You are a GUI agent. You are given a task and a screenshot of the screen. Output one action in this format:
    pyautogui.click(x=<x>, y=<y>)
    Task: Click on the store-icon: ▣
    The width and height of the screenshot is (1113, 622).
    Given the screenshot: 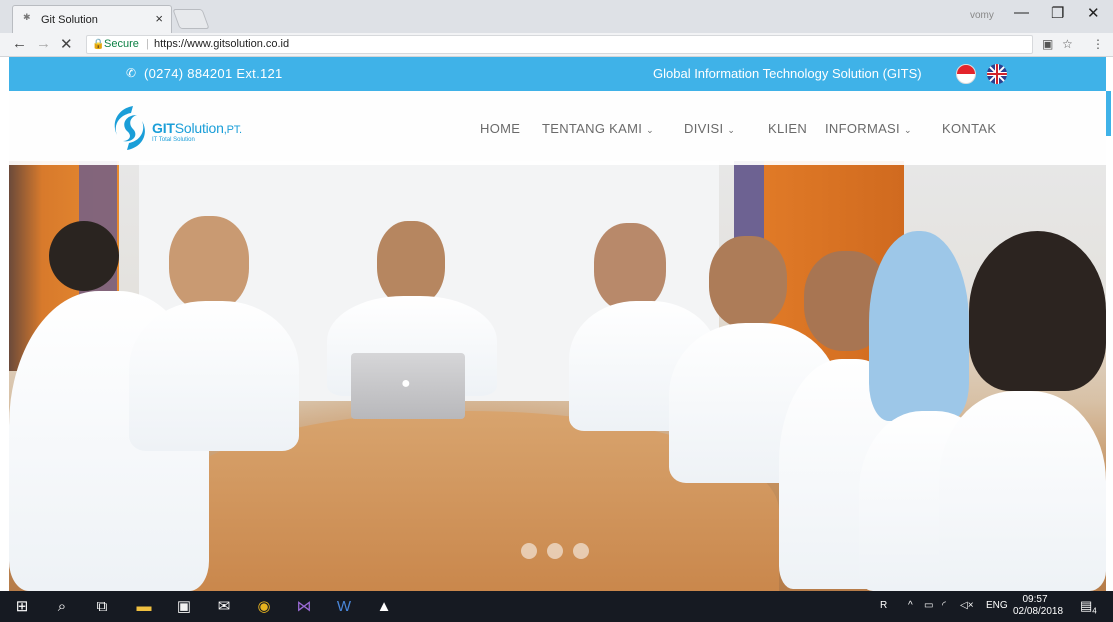 What is the action you would take?
    pyautogui.click(x=184, y=607)
    